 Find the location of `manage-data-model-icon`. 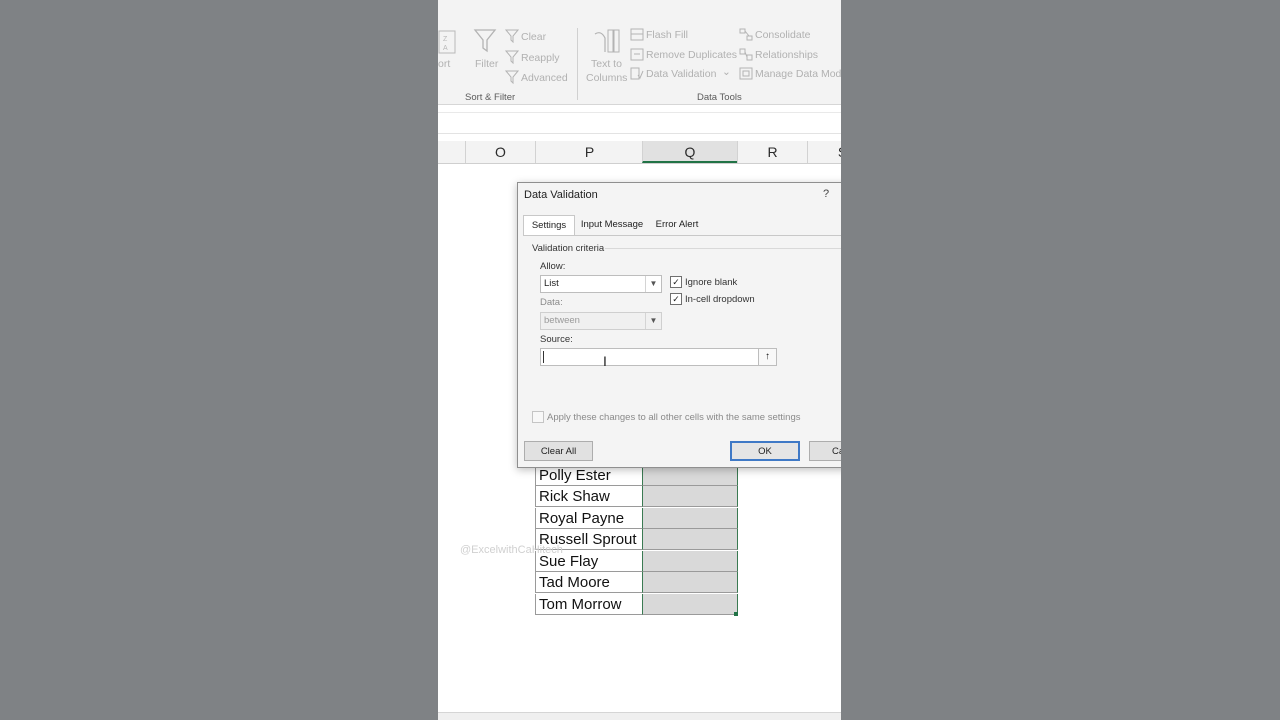

manage-data-model-icon is located at coordinates (746, 73).